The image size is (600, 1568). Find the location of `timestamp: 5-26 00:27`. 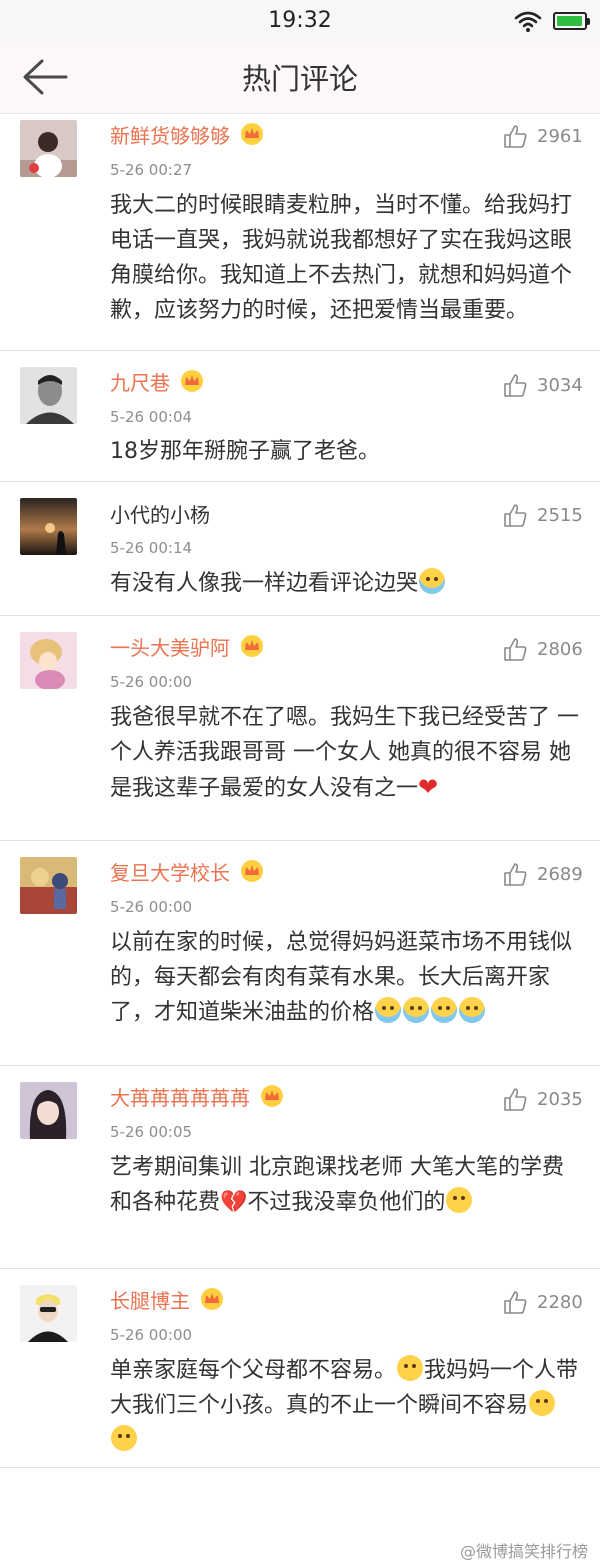

timestamp: 5-26 00:27 is located at coordinates (151, 170).